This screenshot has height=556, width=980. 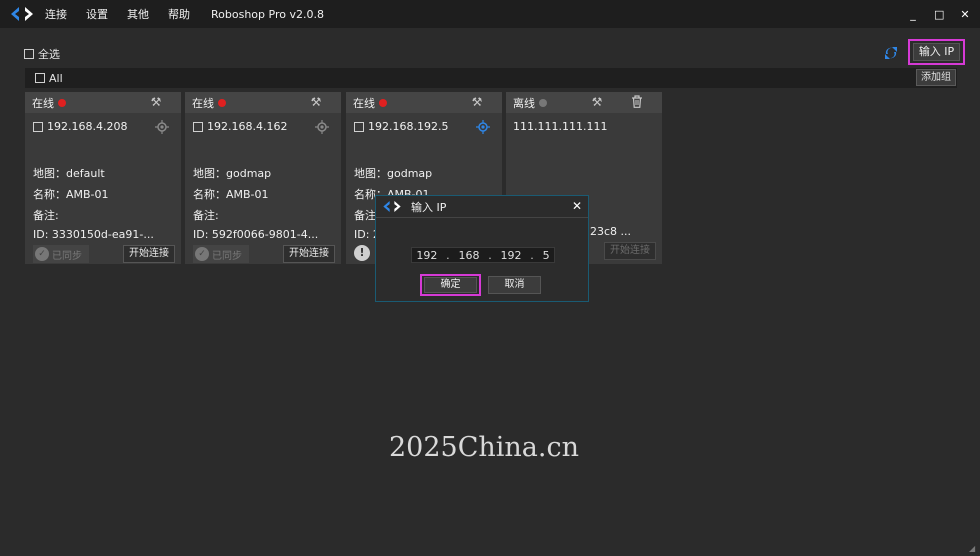 What do you see at coordinates (491, 78) in the screenshot?
I see `group-bar: All` at bounding box center [491, 78].